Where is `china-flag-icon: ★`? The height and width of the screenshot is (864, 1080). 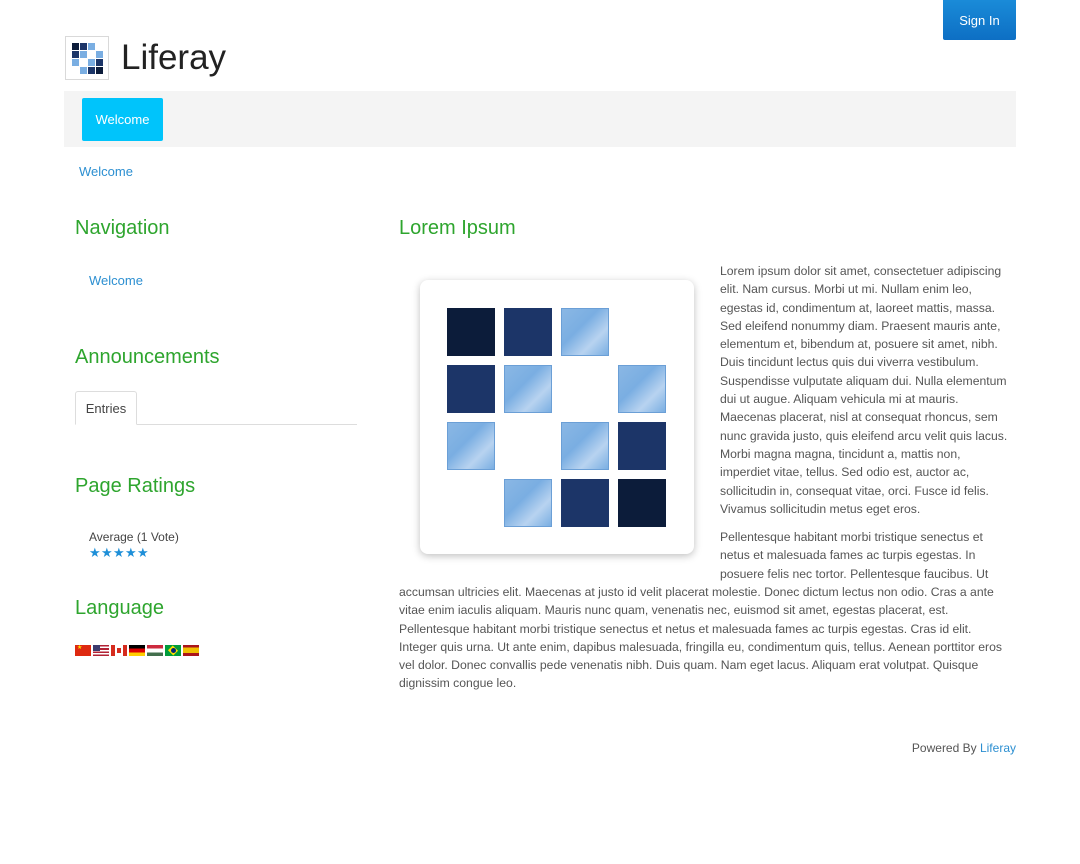
china-flag-icon: ★ is located at coordinates (83, 650).